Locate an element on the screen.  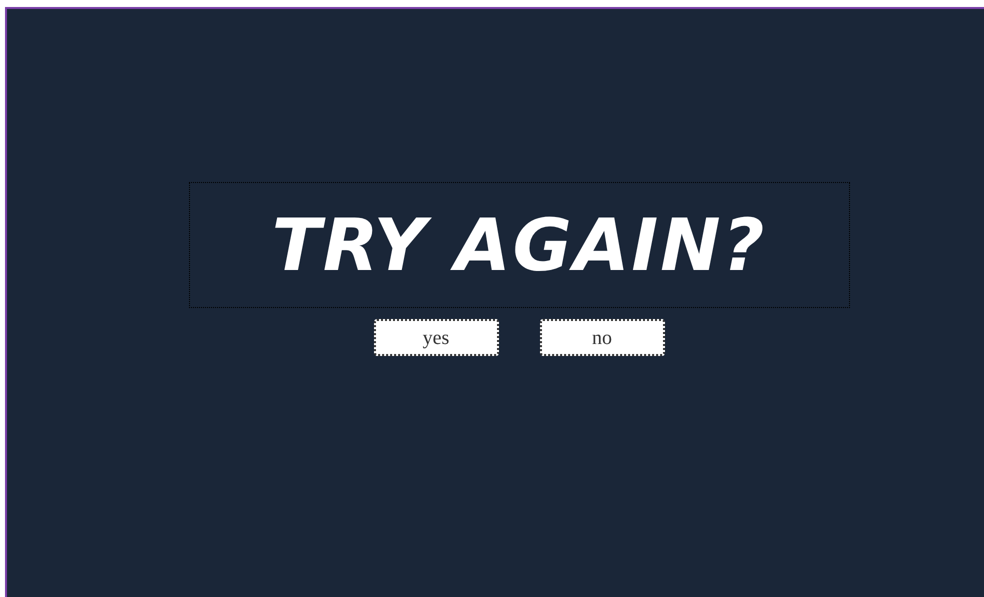
answer-button: yes is located at coordinates (436, 337).